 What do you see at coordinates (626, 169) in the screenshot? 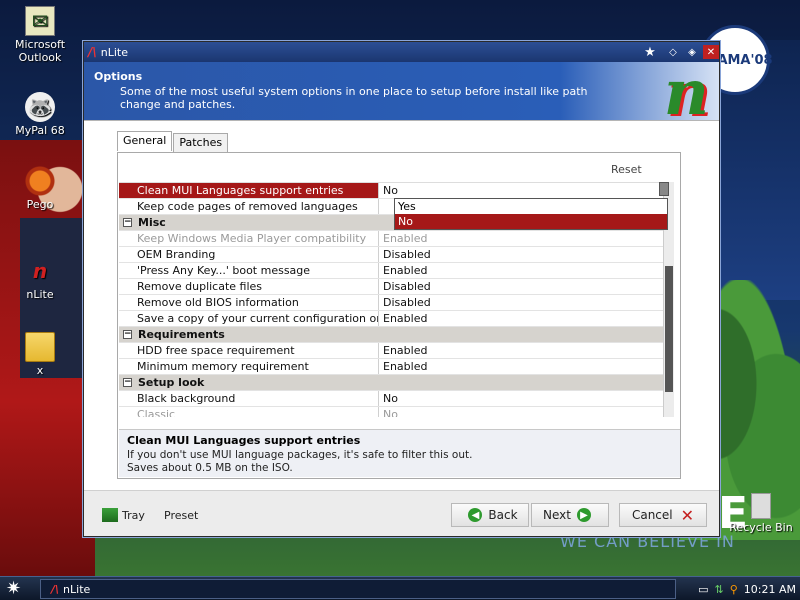
I see `reset-button: Reset` at bounding box center [626, 169].